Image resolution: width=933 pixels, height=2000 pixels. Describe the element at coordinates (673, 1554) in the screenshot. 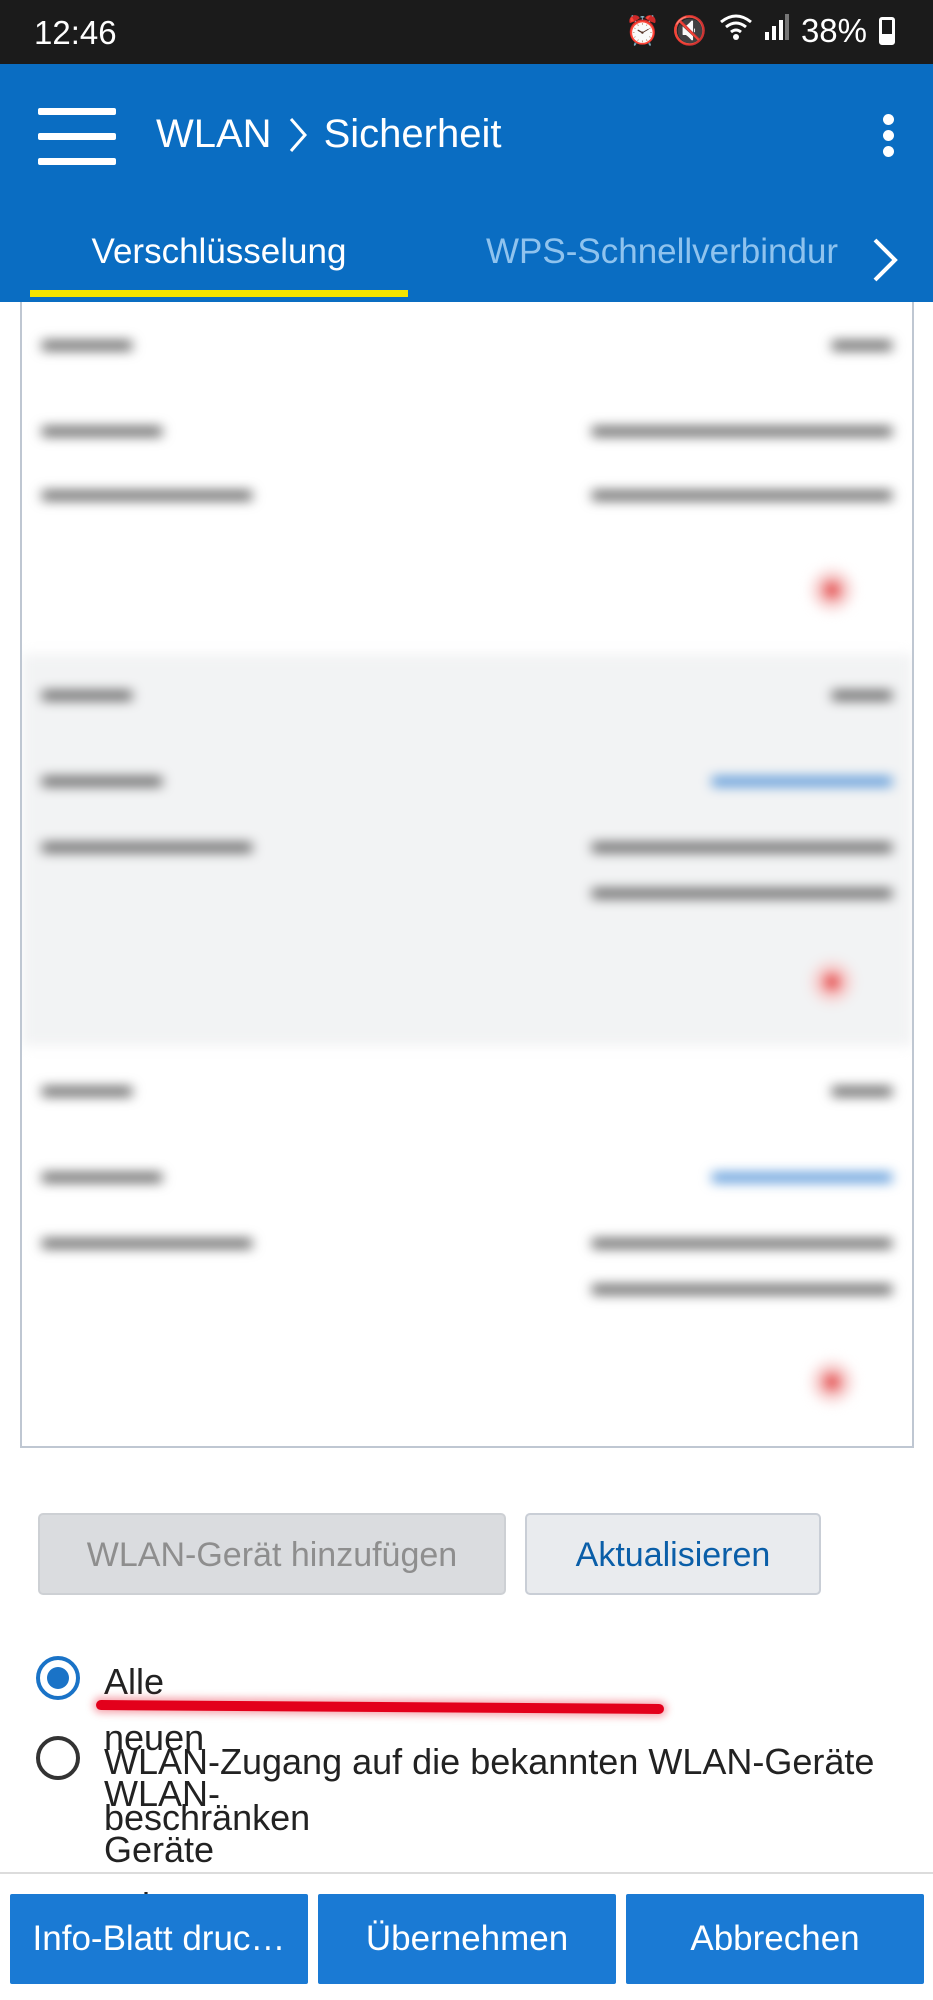

I see `refresh-button: Aktualisieren` at that location.